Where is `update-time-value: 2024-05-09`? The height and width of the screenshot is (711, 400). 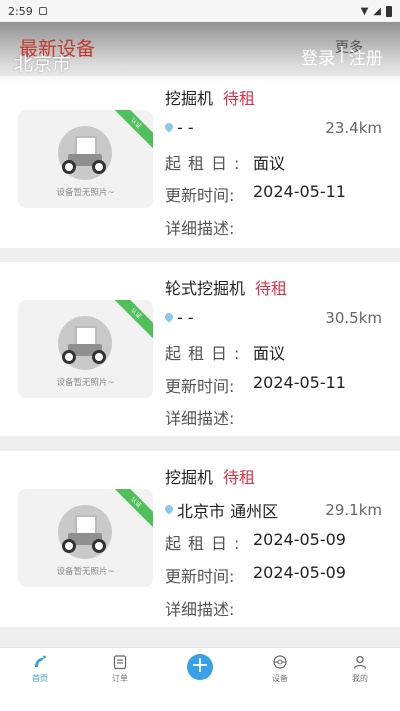 update-time-value: 2024-05-09 is located at coordinates (299, 572).